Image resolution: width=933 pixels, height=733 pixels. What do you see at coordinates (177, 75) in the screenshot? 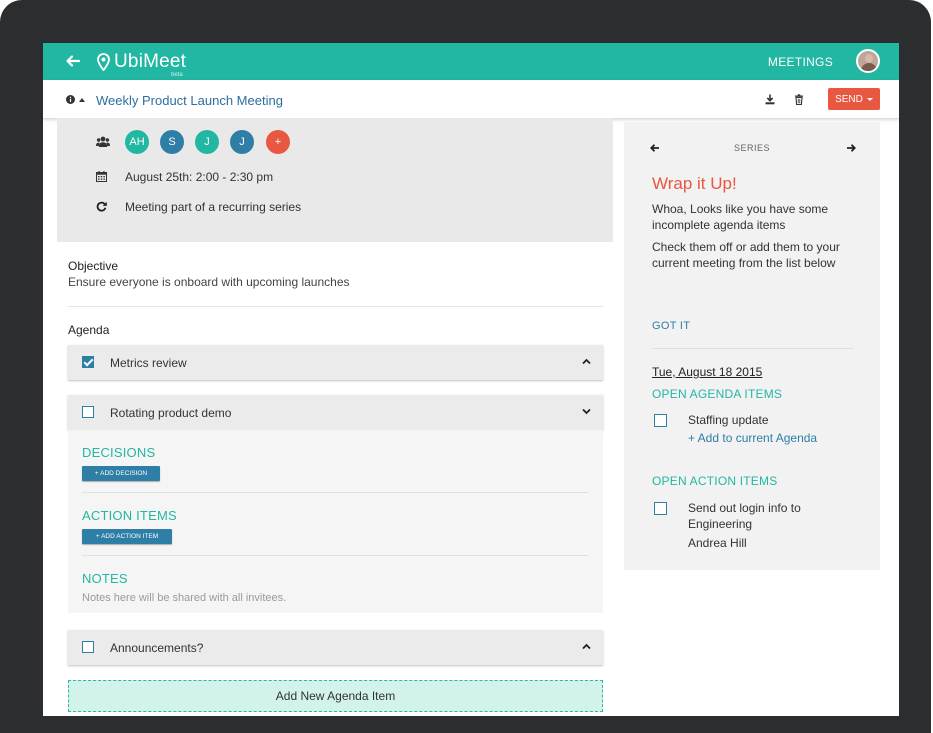
I see `beta-badge: beta` at bounding box center [177, 75].